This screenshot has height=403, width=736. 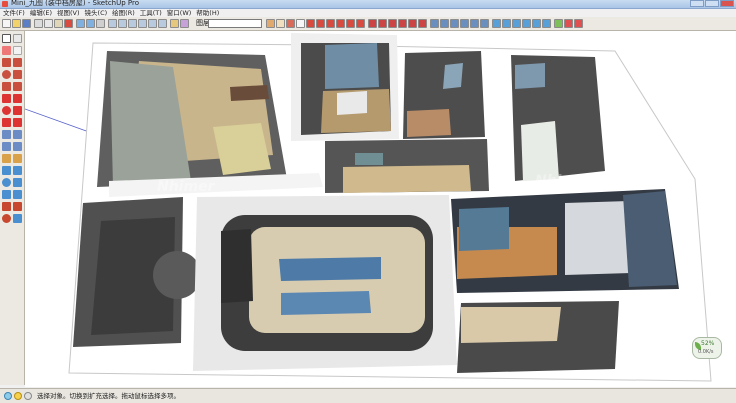 What do you see at coordinates (484, 229) in the screenshot?
I see `dining-table` at bounding box center [484, 229].